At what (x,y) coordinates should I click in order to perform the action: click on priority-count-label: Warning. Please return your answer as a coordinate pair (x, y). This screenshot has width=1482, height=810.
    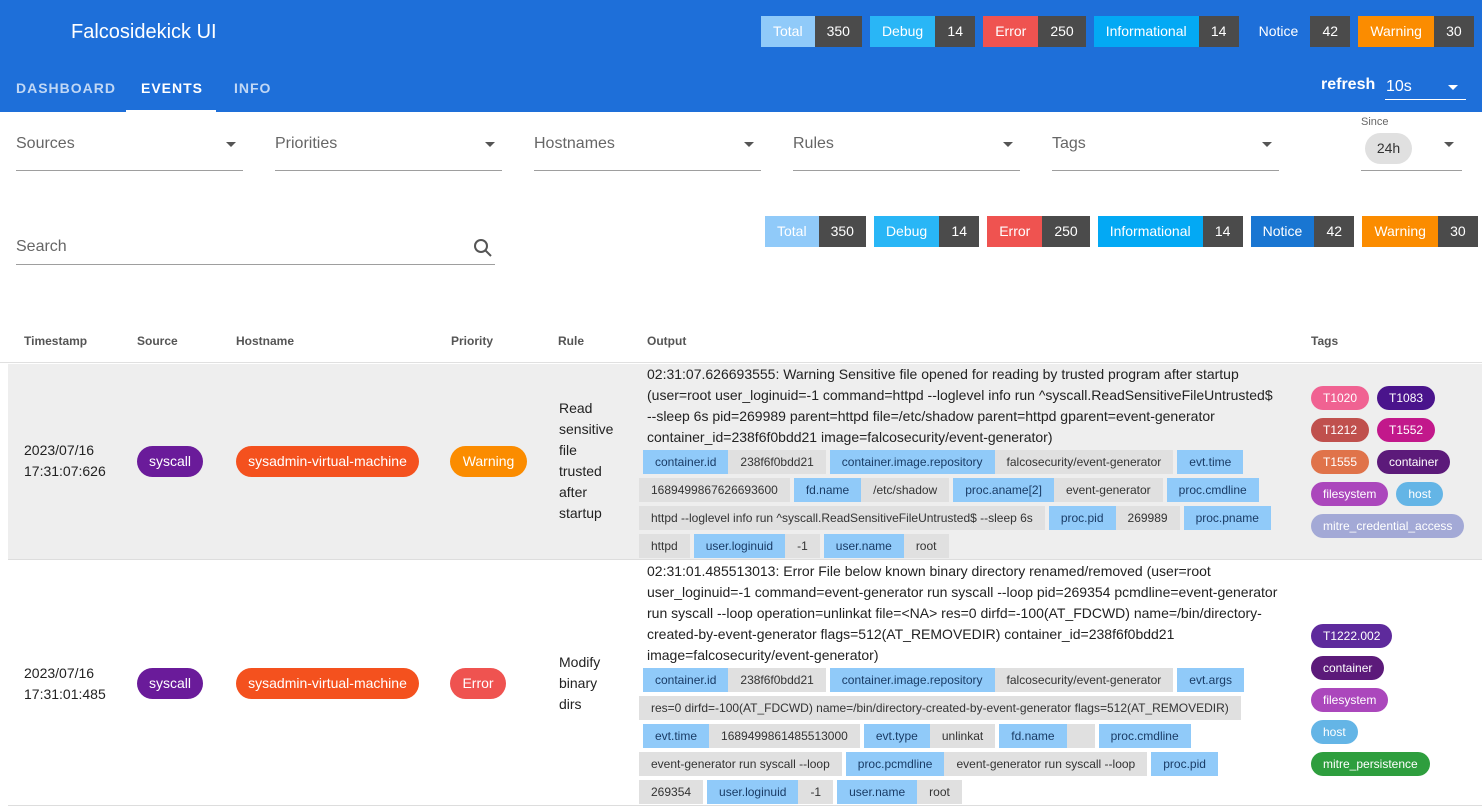
    Looking at the image, I should click on (1400, 231).